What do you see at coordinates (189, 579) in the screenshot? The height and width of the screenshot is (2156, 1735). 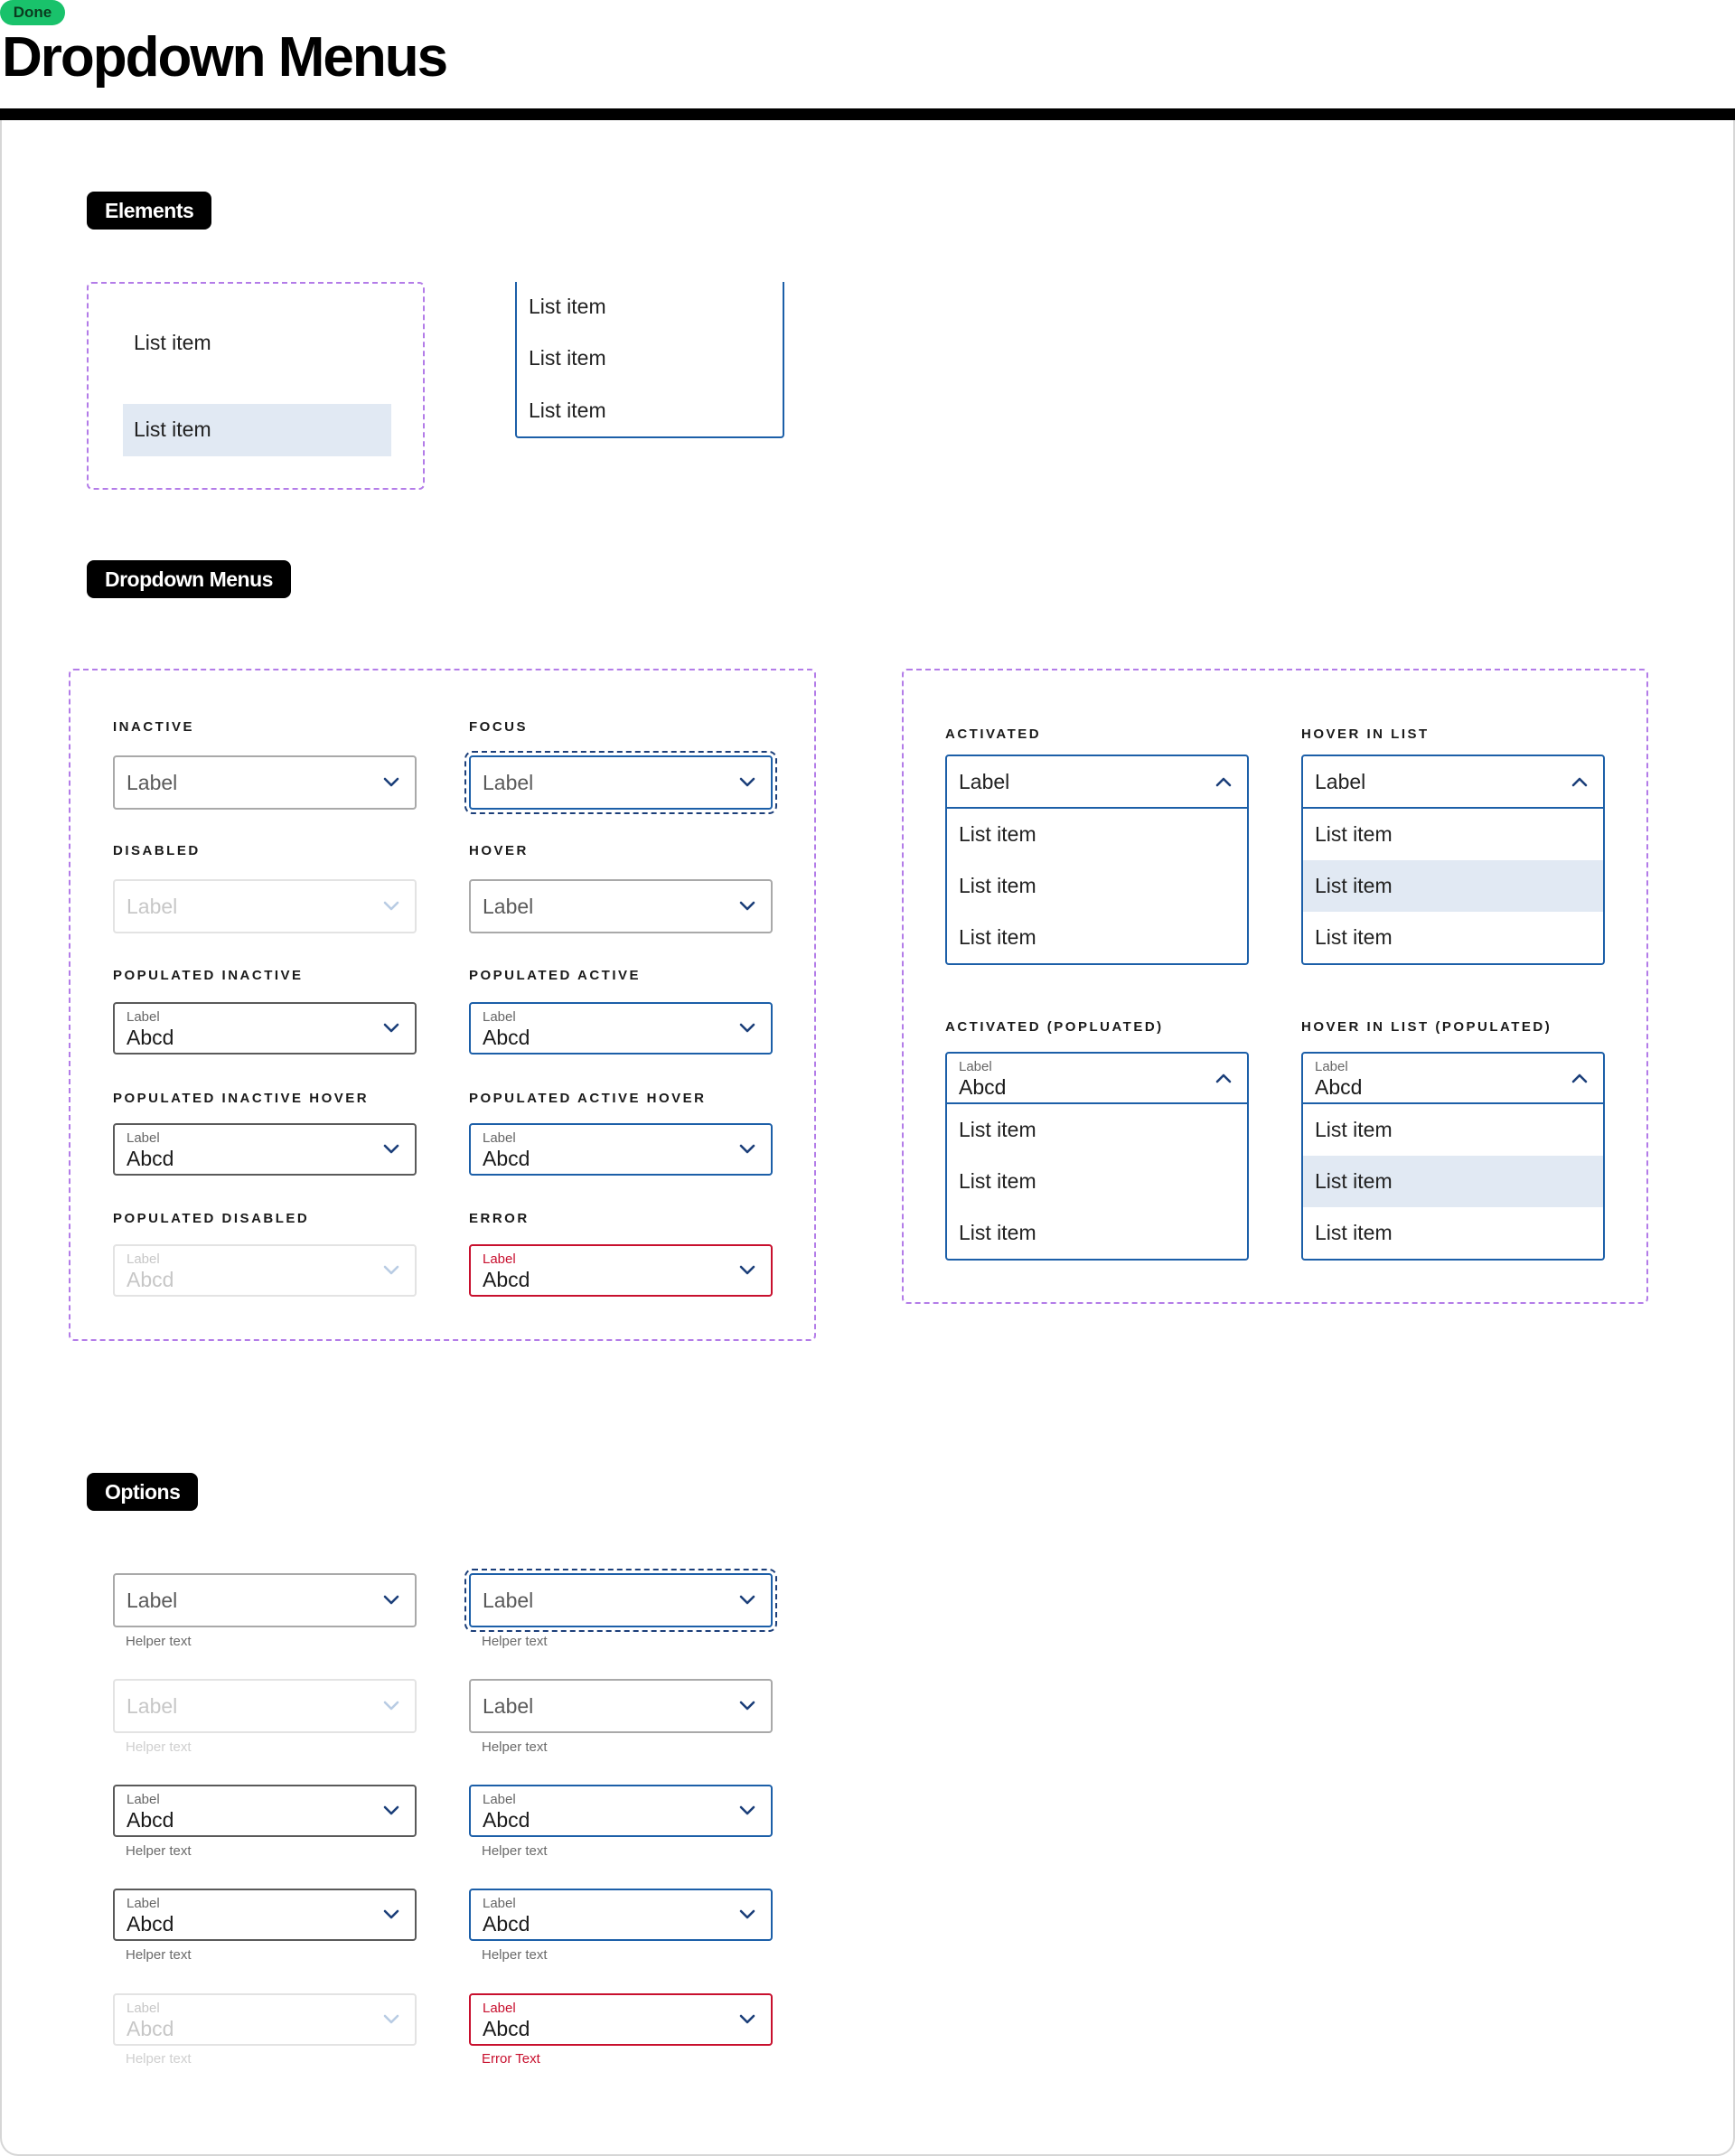 I see `section-tag-dropdown-menus: Dropdown Menus` at bounding box center [189, 579].